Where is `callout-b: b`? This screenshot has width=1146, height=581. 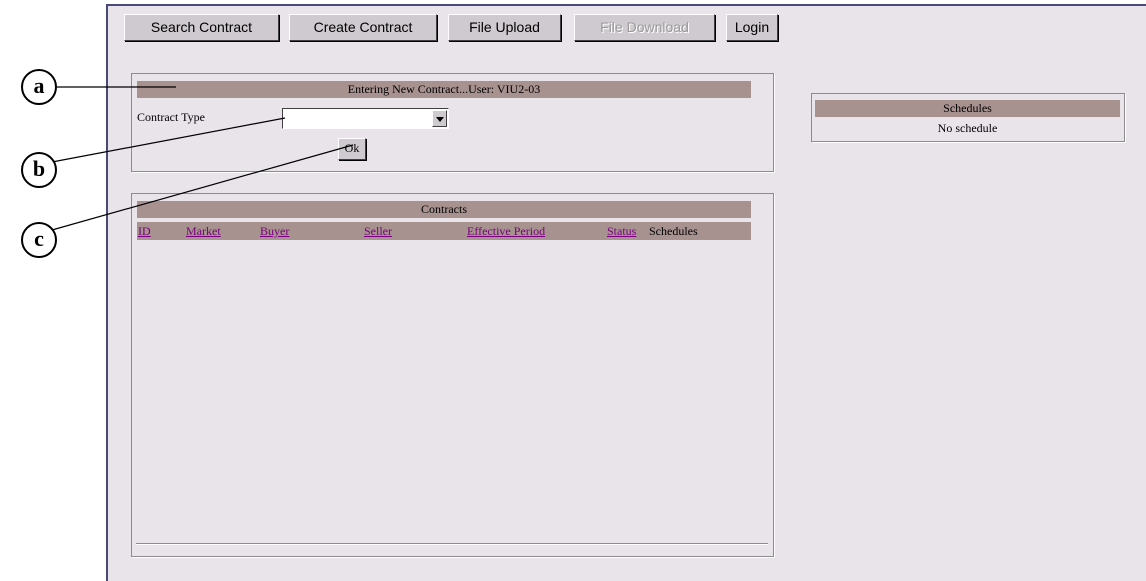
callout-b: b is located at coordinates (39, 170).